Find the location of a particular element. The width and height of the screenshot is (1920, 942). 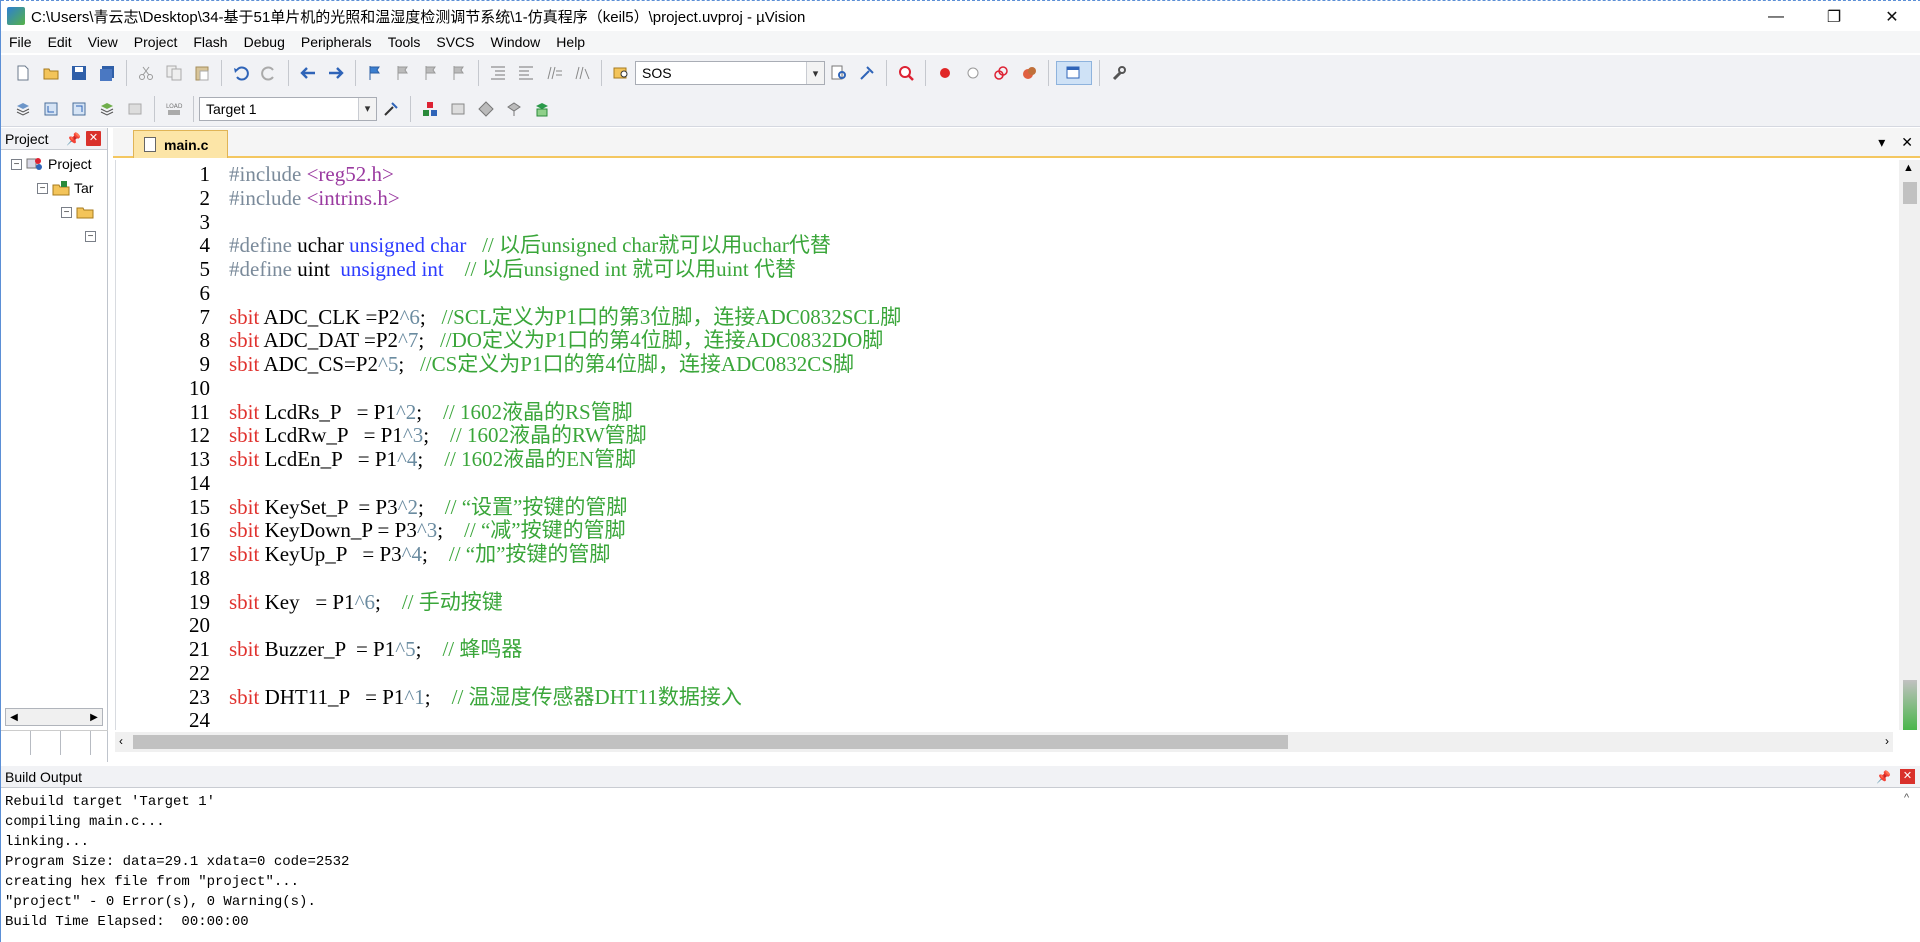

close-tab-icon: ✕ is located at coordinates (1907, 142).